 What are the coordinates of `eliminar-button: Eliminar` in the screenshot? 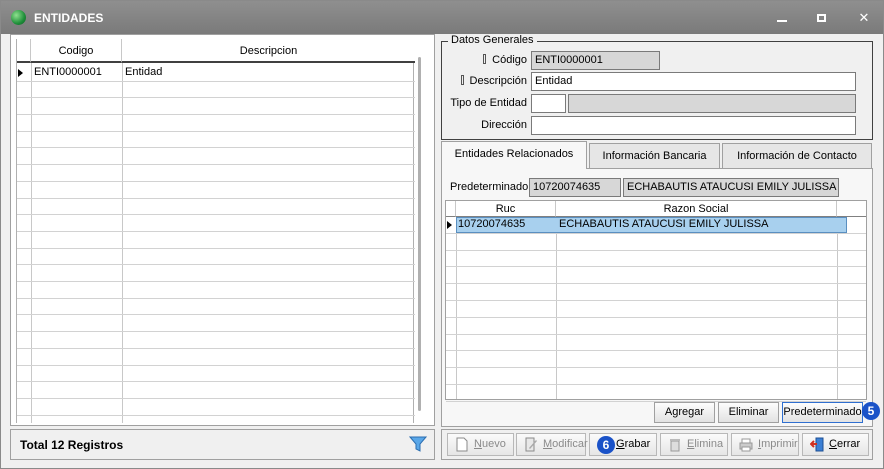 It's located at (748, 412).